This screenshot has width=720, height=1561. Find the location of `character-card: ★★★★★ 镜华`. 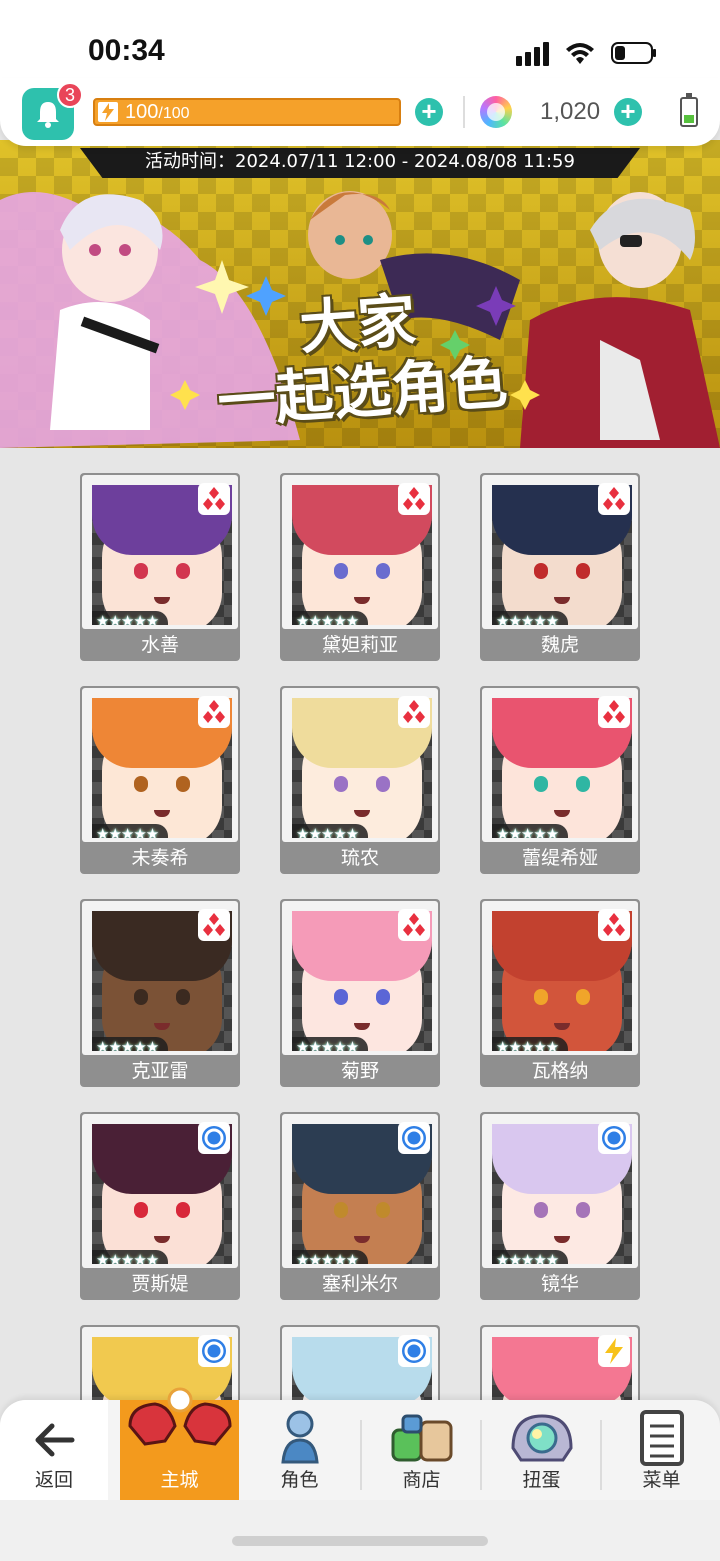

character-card: ★★★★★ 镜华 is located at coordinates (560, 1206).